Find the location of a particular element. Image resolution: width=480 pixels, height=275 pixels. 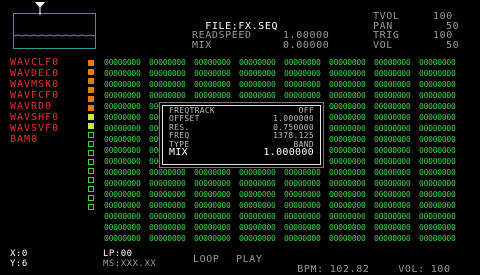

loop-mode-button: LOOP is located at coordinates (206, 260).